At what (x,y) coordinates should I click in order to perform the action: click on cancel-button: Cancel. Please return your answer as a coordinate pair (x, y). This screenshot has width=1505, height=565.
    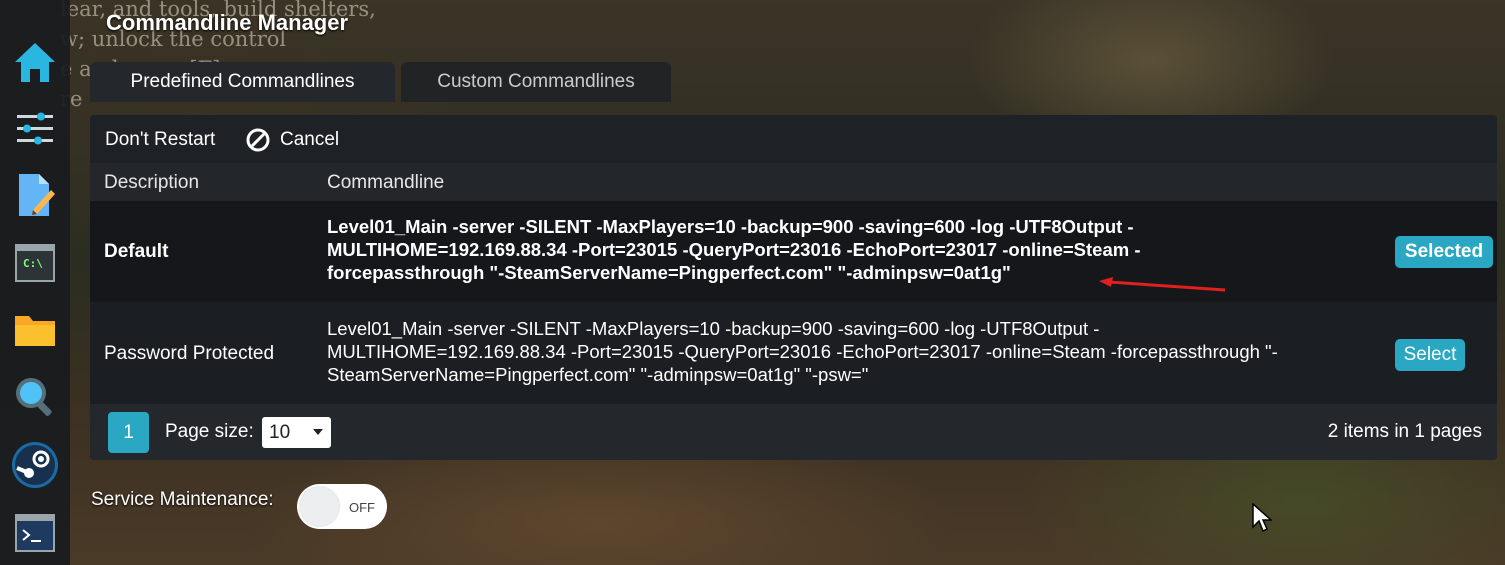
    Looking at the image, I should click on (292, 140).